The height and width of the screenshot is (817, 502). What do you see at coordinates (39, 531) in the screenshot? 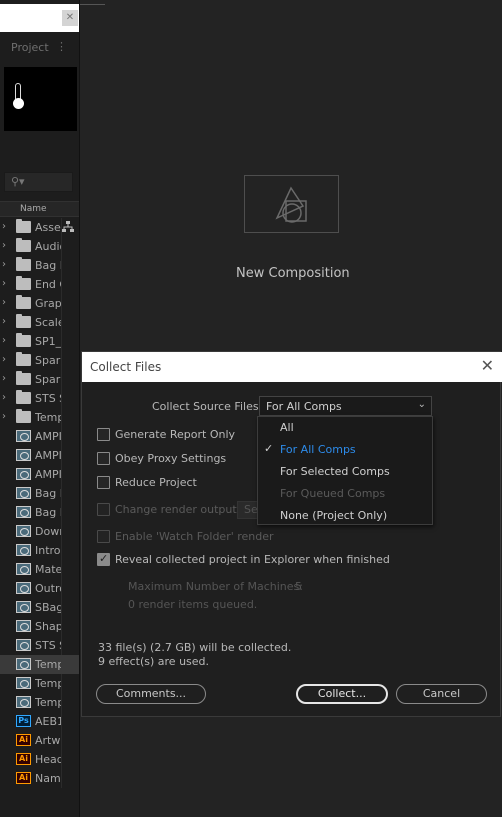
I see `project-item-row: Down` at bounding box center [39, 531].